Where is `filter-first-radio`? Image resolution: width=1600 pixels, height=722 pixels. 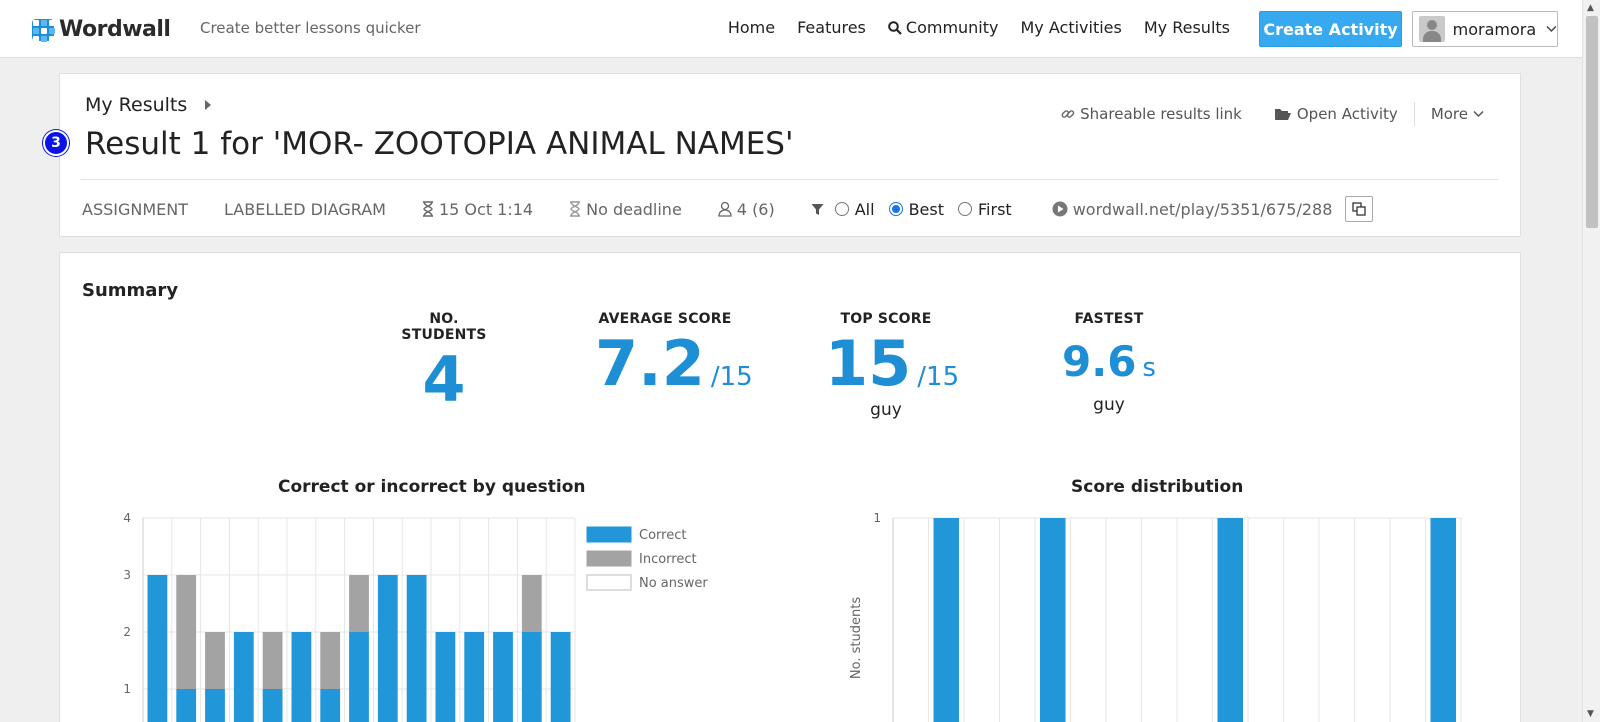 filter-first-radio is located at coordinates (965, 209).